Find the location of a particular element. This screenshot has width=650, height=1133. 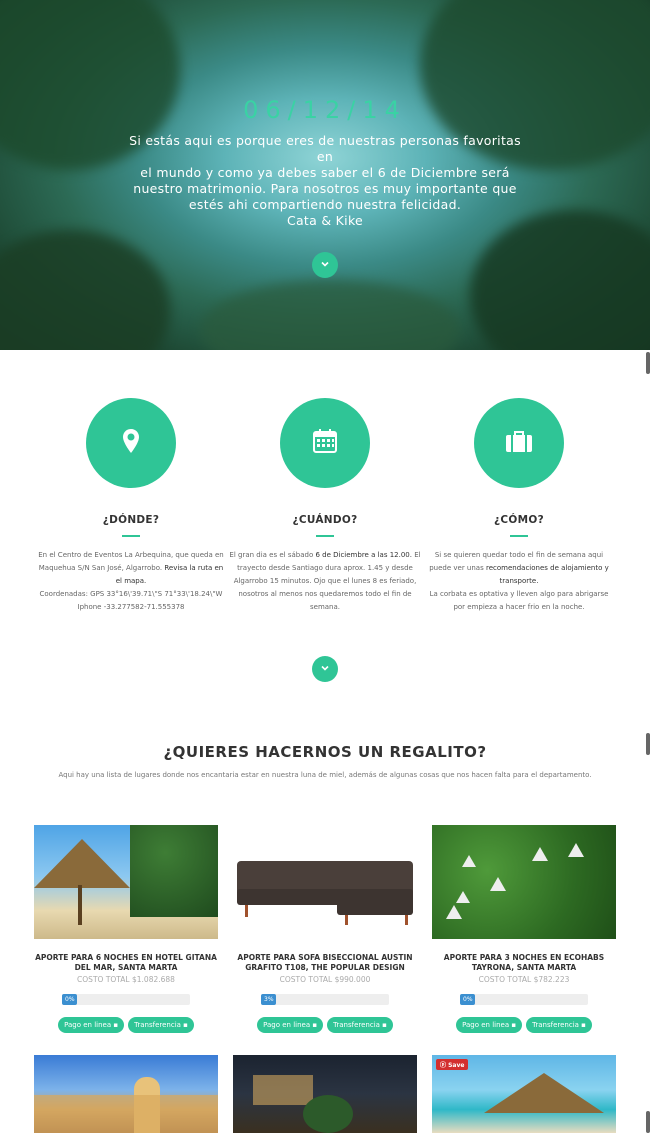

suitcase-icon is located at coordinates (519, 443).